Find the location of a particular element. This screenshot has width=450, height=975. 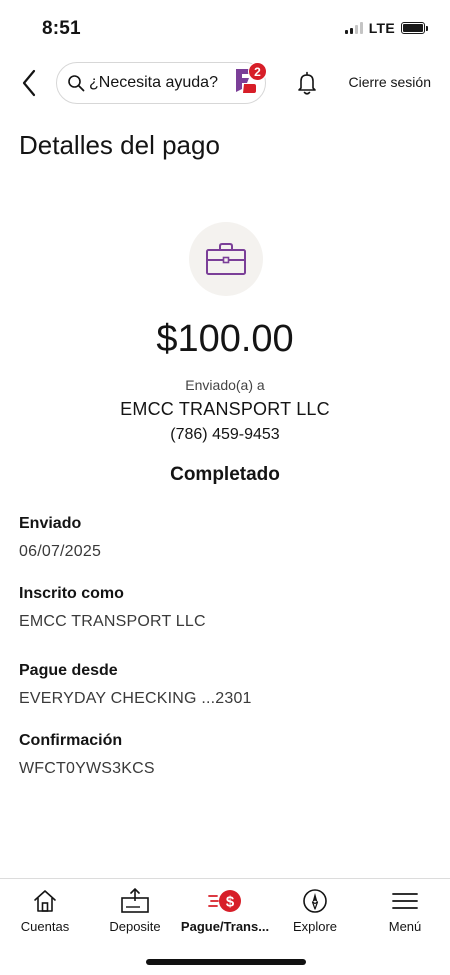

compass-icon is located at coordinates (315, 901).